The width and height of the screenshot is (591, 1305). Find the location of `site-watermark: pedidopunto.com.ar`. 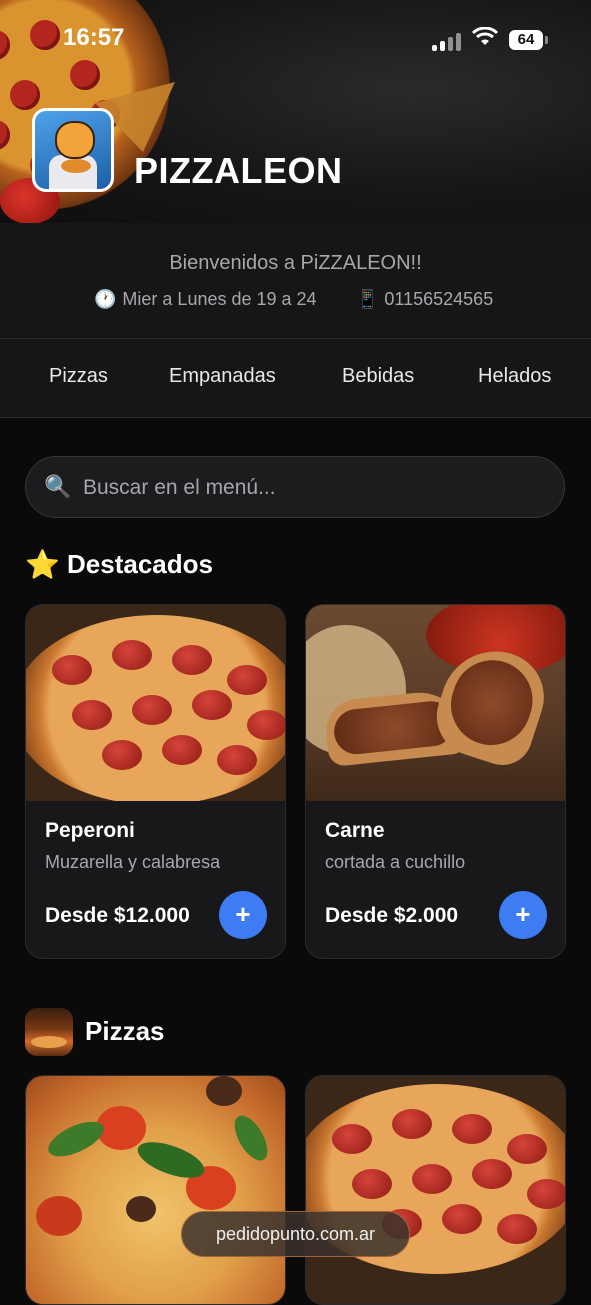

site-watermark: pedidopunto.com.ar is located at coordinates (295, 1234).